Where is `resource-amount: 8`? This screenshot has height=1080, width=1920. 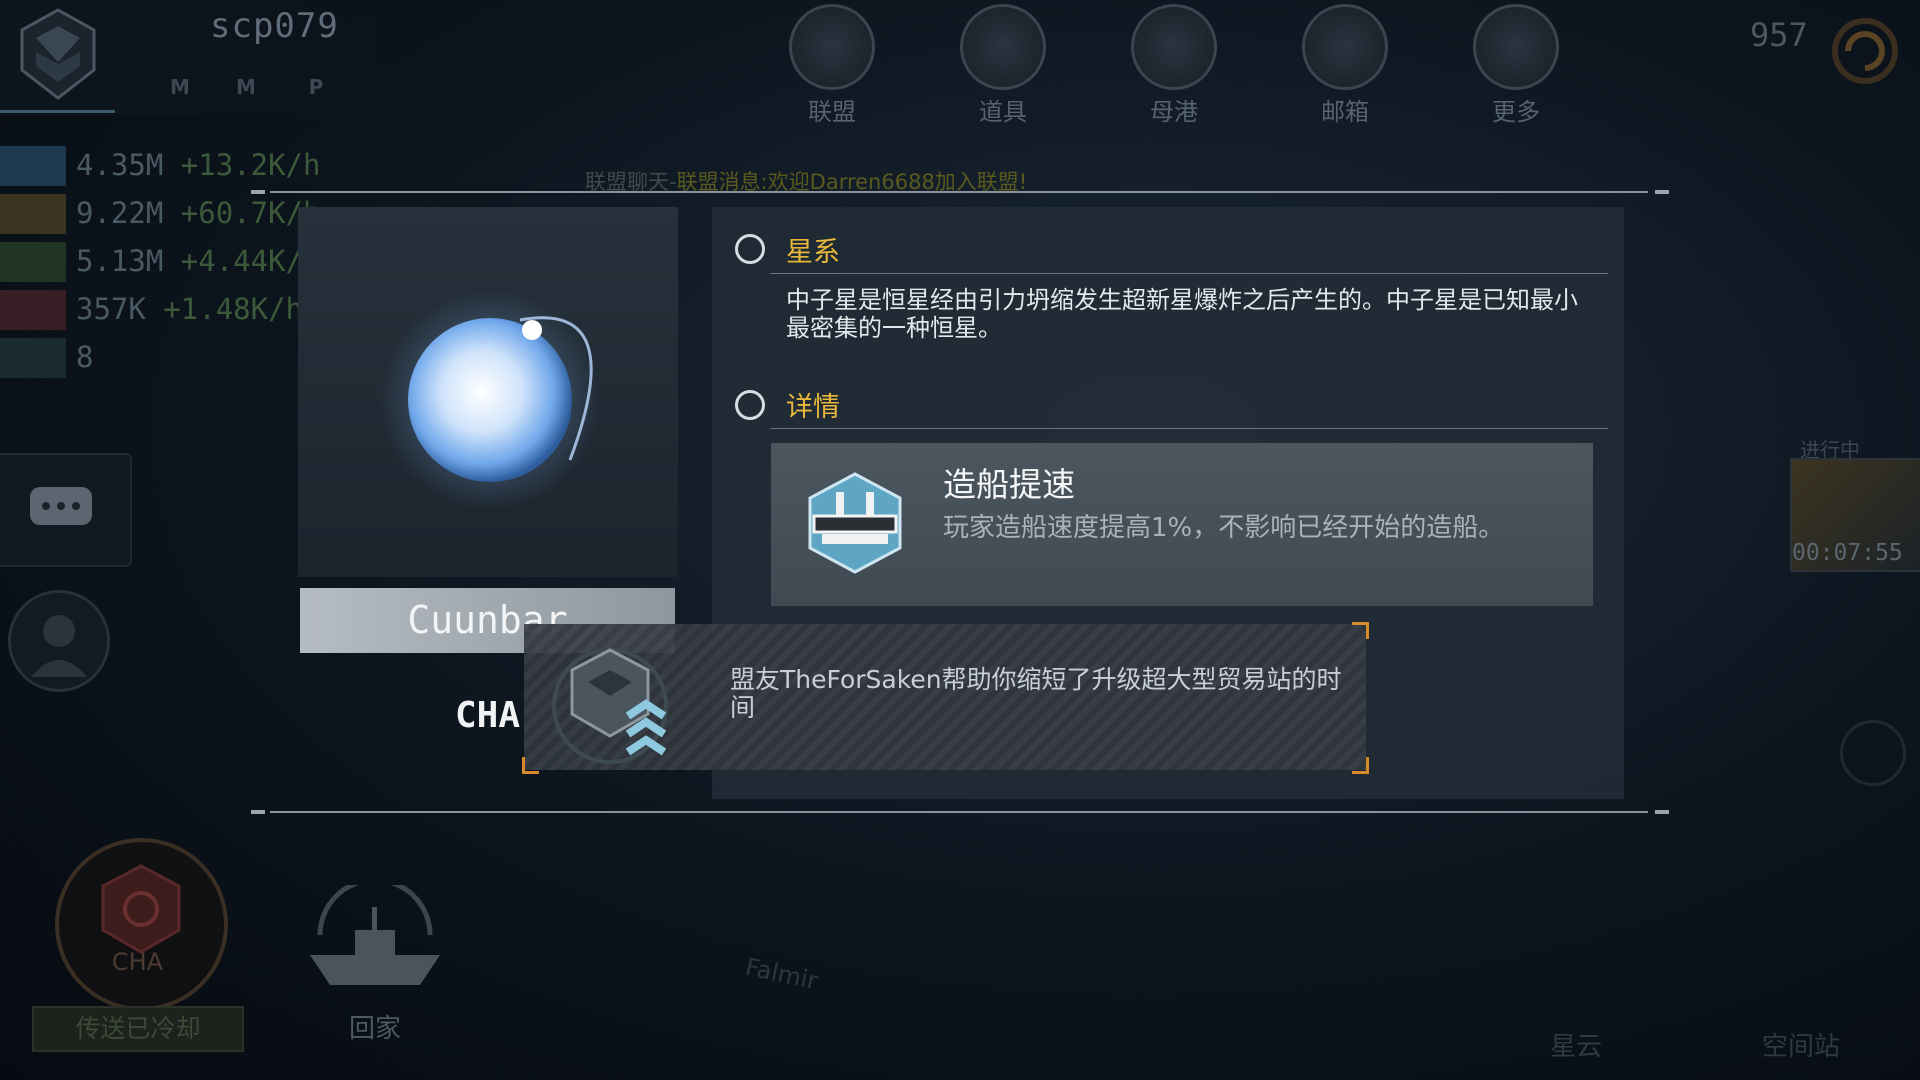
resource-amount: 8 is located at coordinates (85, 357).